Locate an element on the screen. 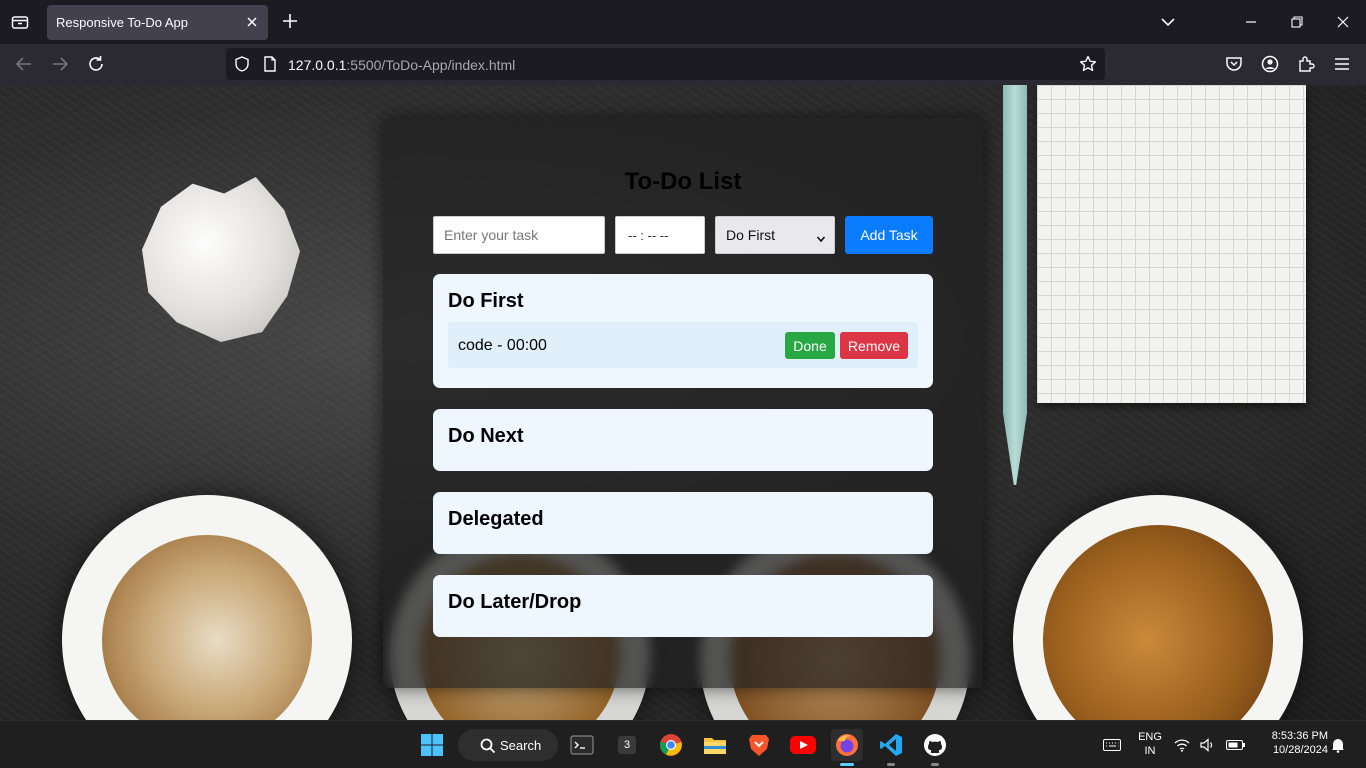 The width and height of the screenshot is (1366, 768). quadrant-title: Do Next is located at coordinates (486, 436).